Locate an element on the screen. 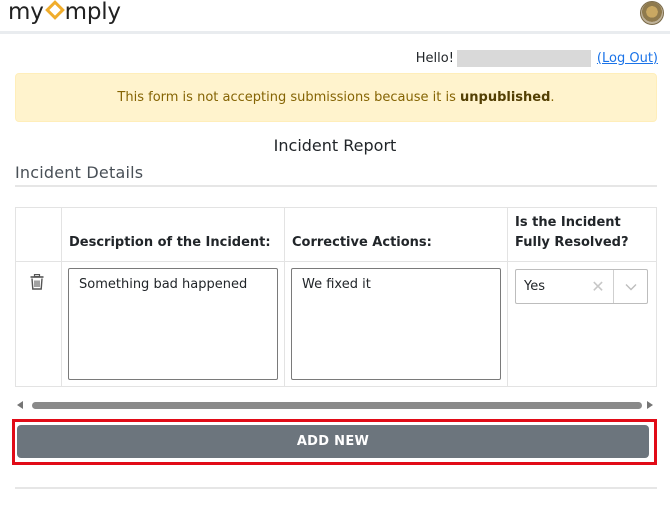 The width and height of the screenshot is (670, 512). header-divider is located at coordinates (335, 32).